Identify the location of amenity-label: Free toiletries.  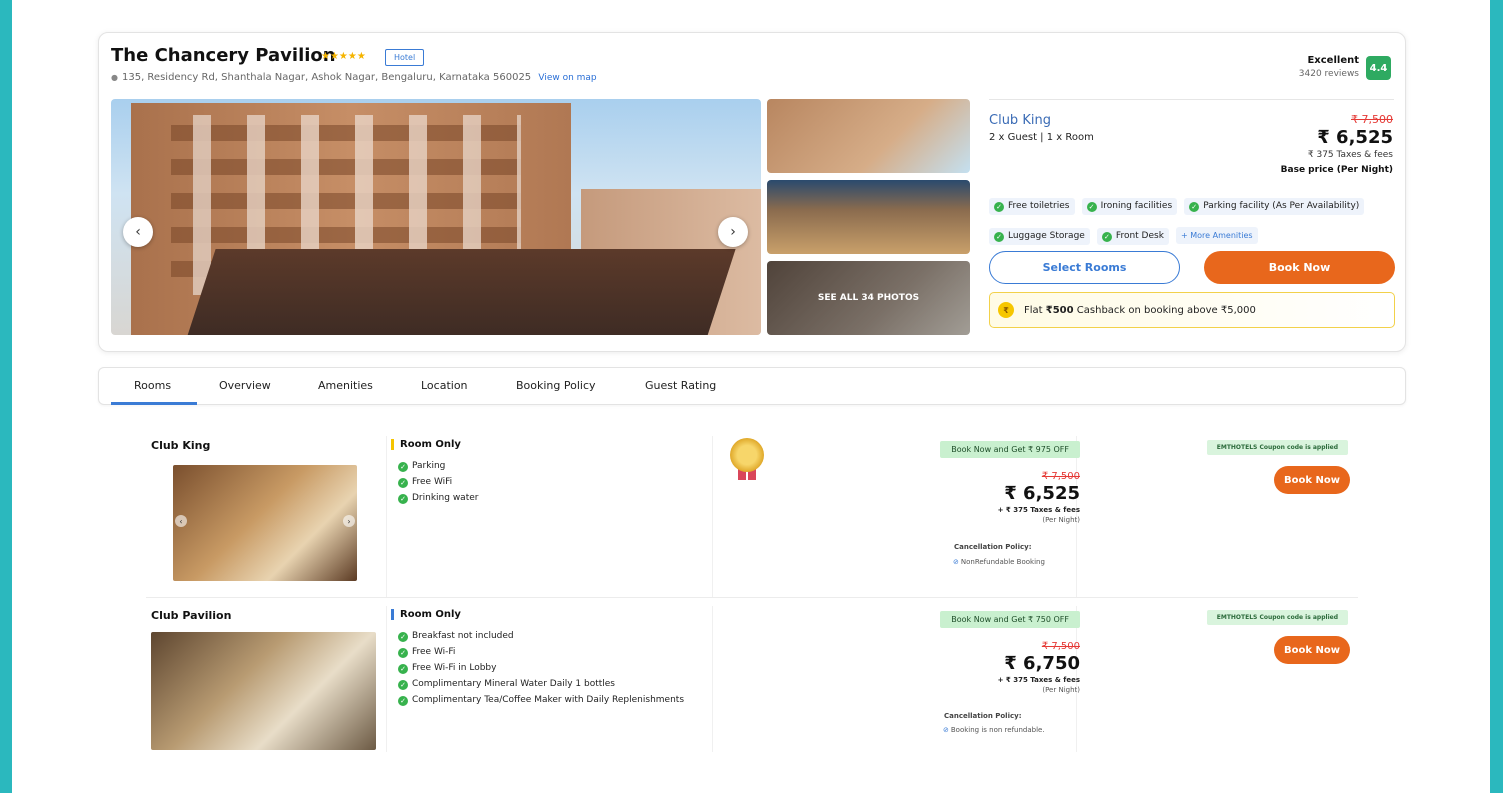
(1039, 206).